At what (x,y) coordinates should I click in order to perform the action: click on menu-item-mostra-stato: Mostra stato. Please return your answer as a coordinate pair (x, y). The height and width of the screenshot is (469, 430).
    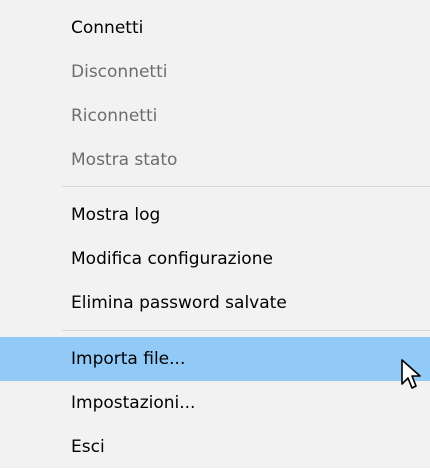
    Looking at the image, I should click on (215, 160).